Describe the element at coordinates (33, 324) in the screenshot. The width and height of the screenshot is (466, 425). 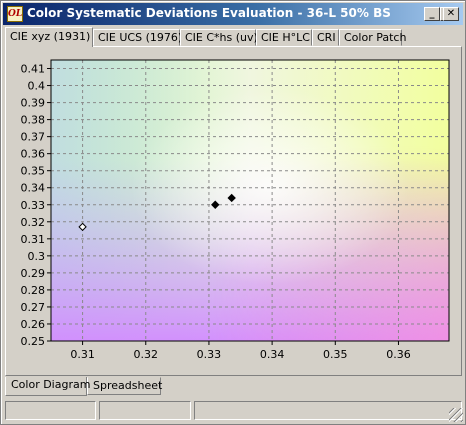
I see `y-tick-label: 0.26` at that location.